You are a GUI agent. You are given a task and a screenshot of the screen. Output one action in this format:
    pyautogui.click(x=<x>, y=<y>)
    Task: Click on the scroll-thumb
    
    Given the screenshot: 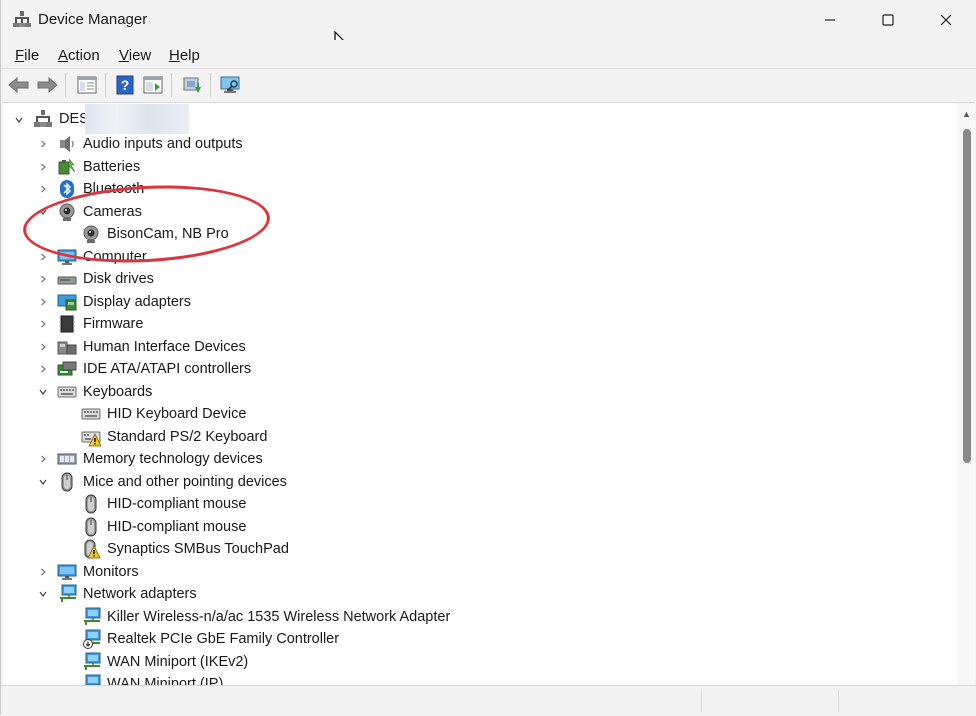 What is the action you would take?
    pyautogui.click(x=967, y=296)
    